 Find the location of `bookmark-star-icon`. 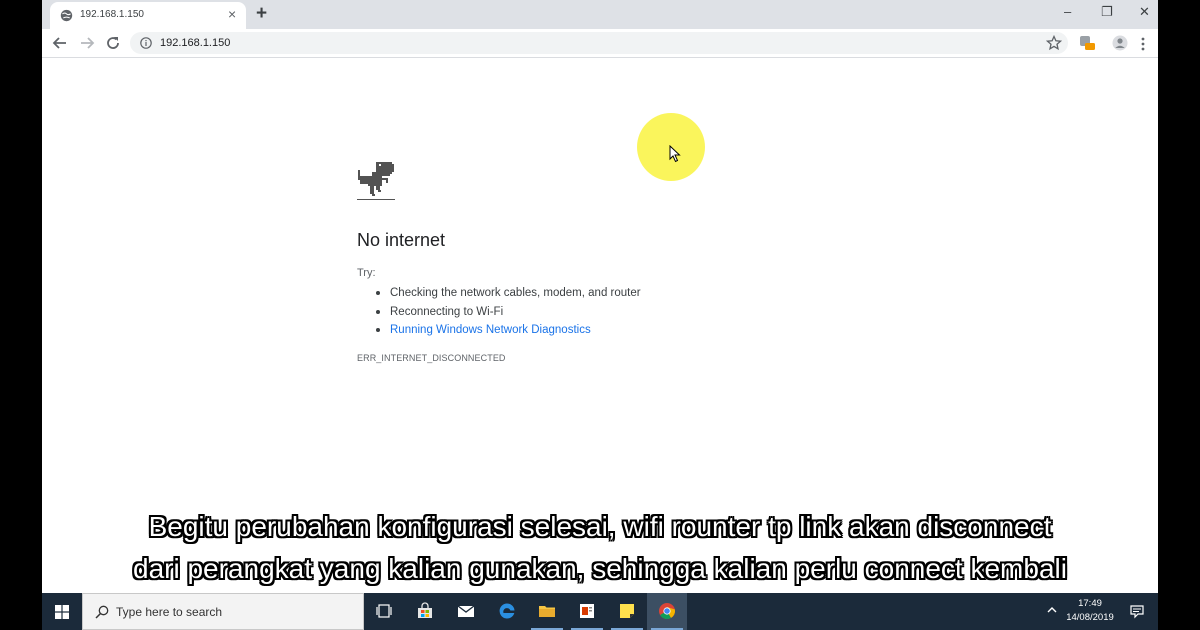

bookmark-star-icon is located at coordinates (1054, 43).